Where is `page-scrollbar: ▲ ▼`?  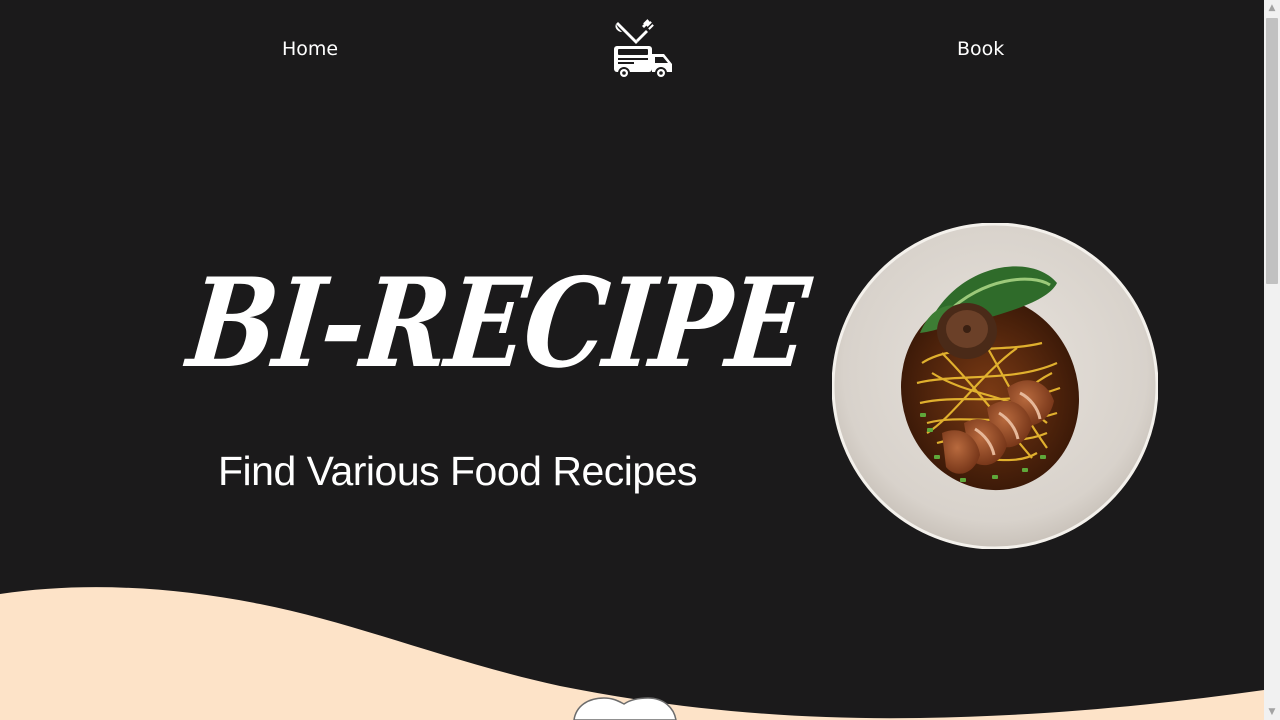
page-scrollbar: ▲ ▼ is located at coordinates (1272, 360).